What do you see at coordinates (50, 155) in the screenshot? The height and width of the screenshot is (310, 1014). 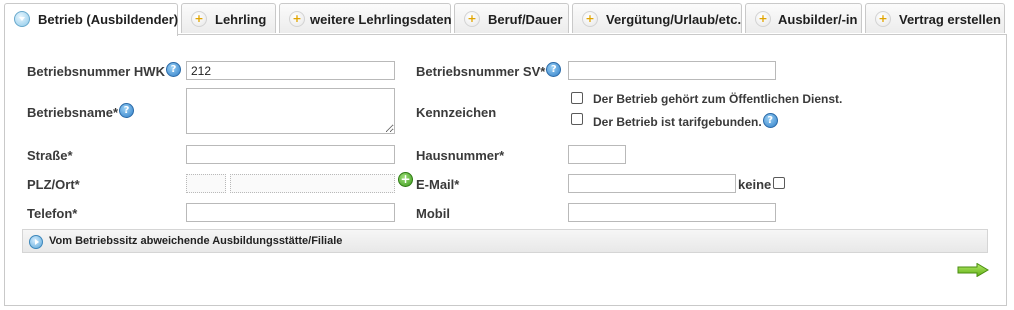 I see `strasse-label: Straße*` at bounding box center [50, 155].